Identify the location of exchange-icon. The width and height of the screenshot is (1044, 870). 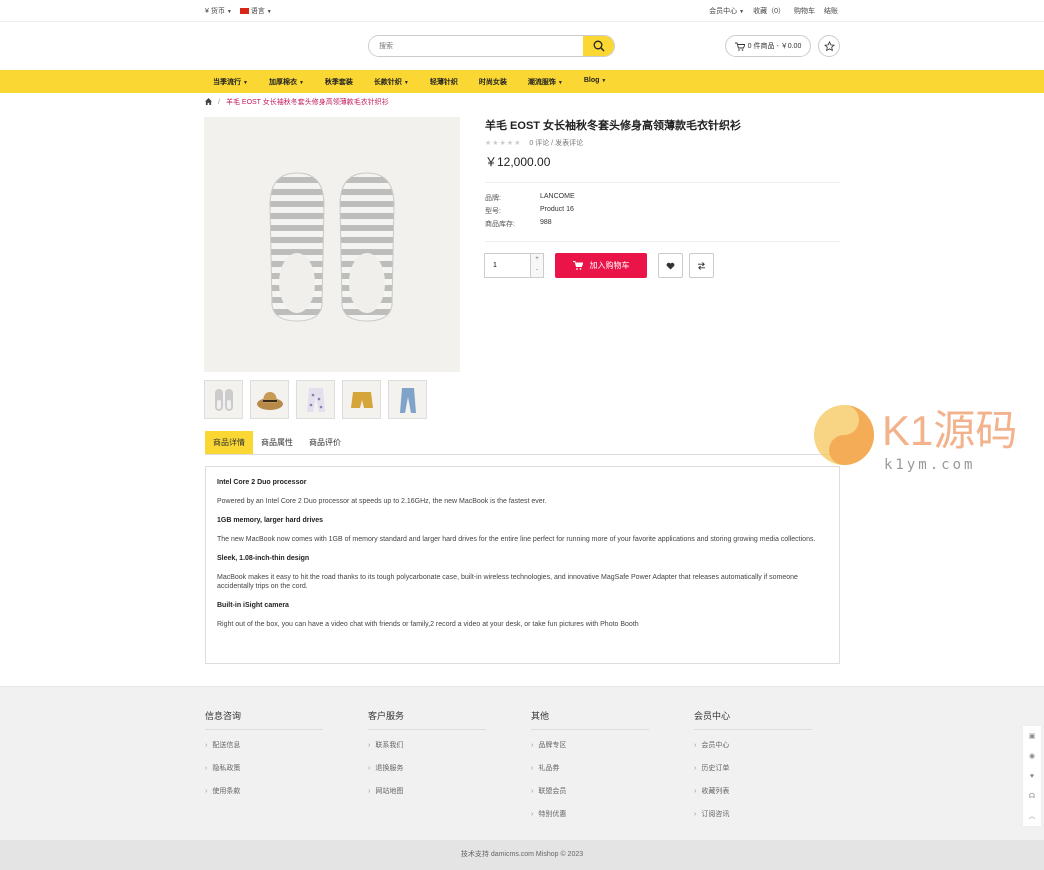
(701, 265).